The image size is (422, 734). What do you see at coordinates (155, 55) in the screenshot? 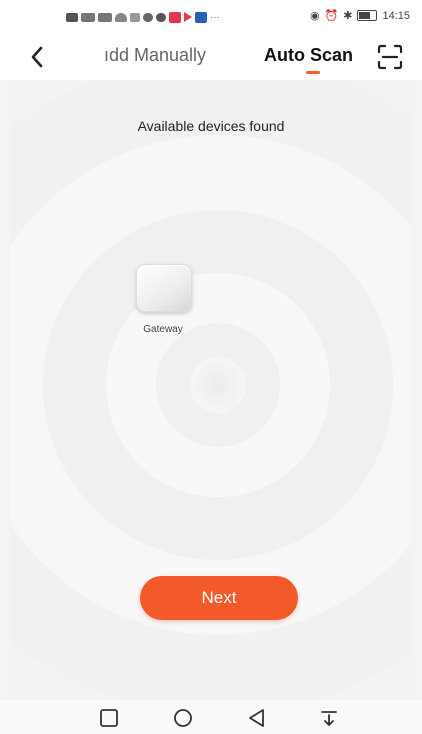
I see `tab-add-manually: ıdd Manually` at bounding box center [155, 55].